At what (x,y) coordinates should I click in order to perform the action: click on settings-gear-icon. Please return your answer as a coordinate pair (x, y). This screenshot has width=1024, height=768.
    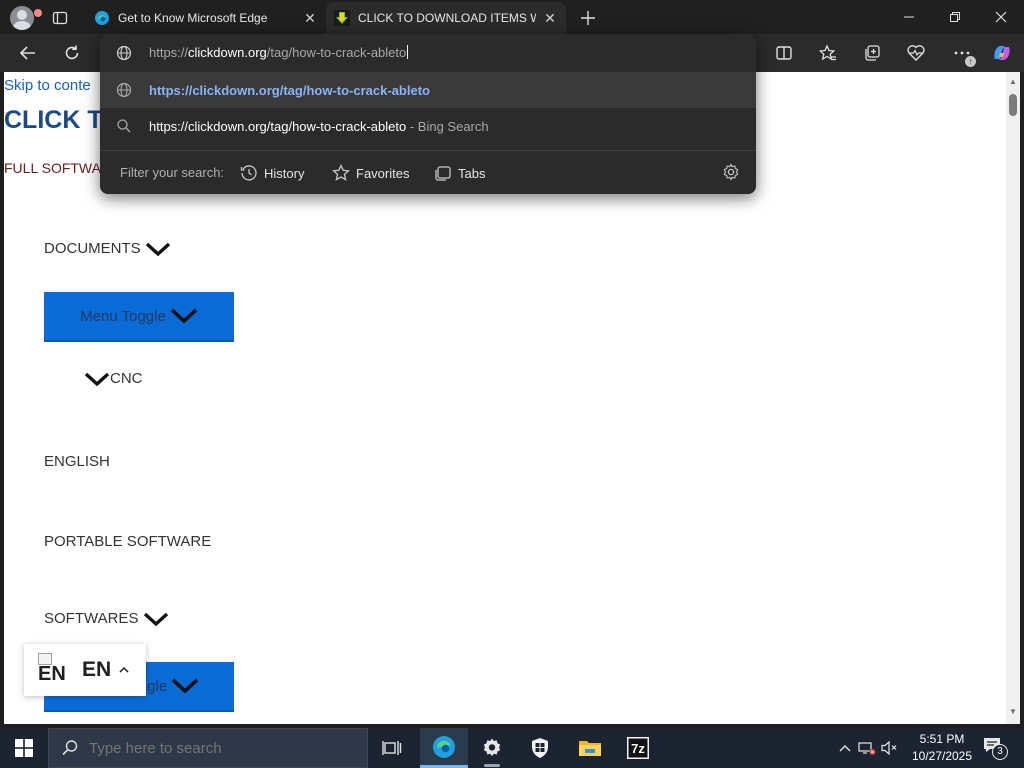
    Looking at the image, I should click on (492, 747).